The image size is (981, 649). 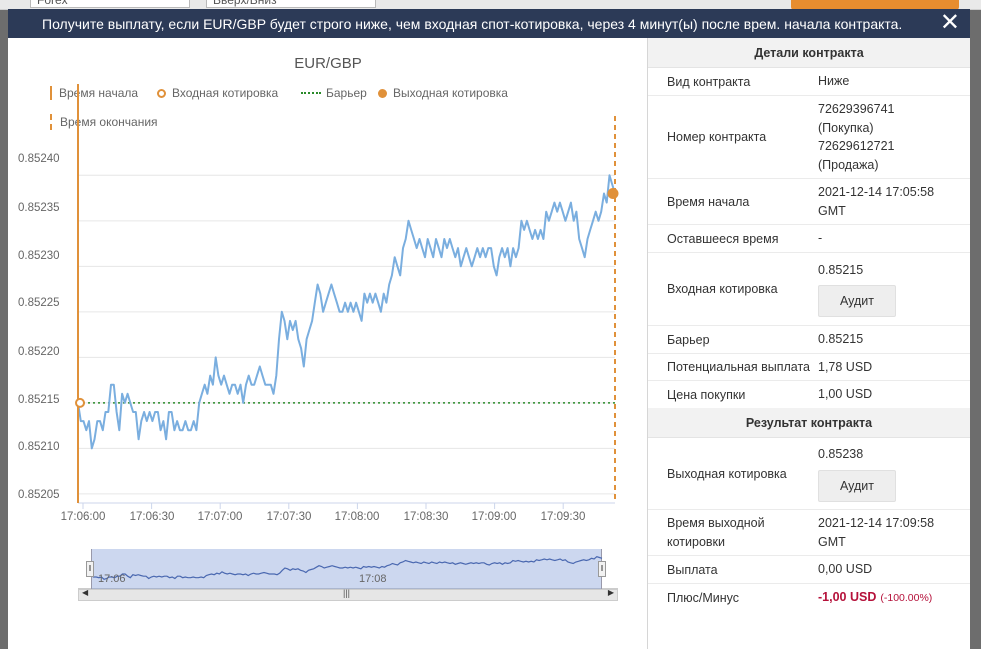 What do you see at coordinates (220, 517) in the screenshot?
I see `x-tick: 17:07:00` at bounding box center [220, 517].